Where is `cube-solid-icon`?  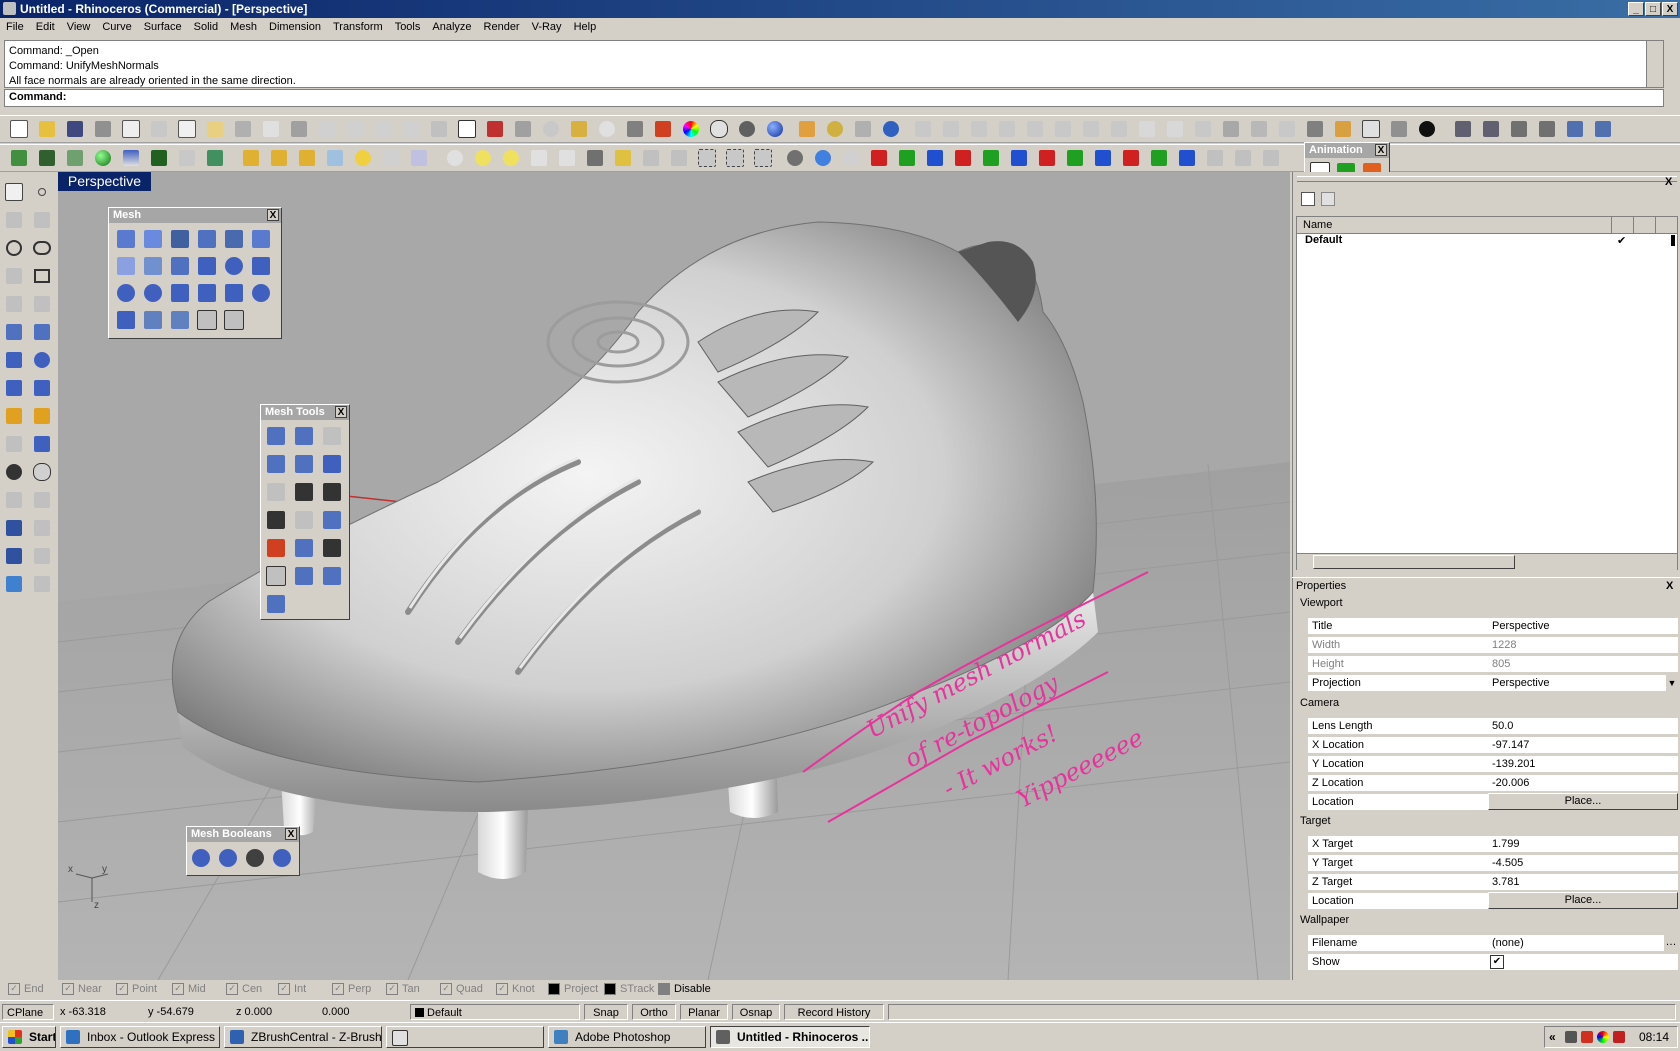
cube-solid-icon is located at coordinates (14, 584).